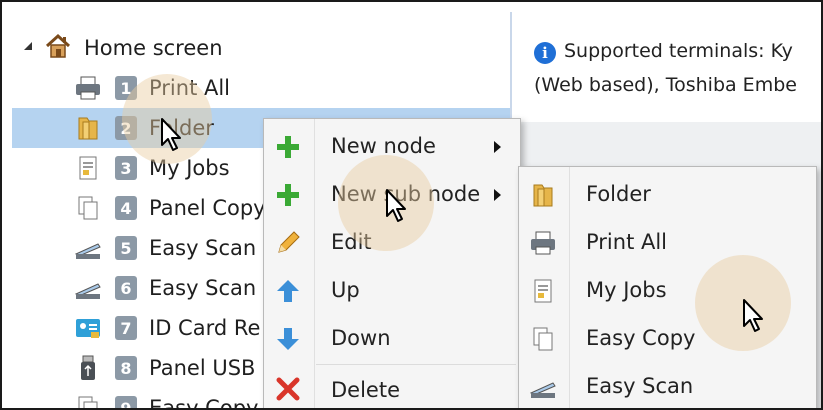  I want to click on menu-item-down: Down, so click(392, 339).